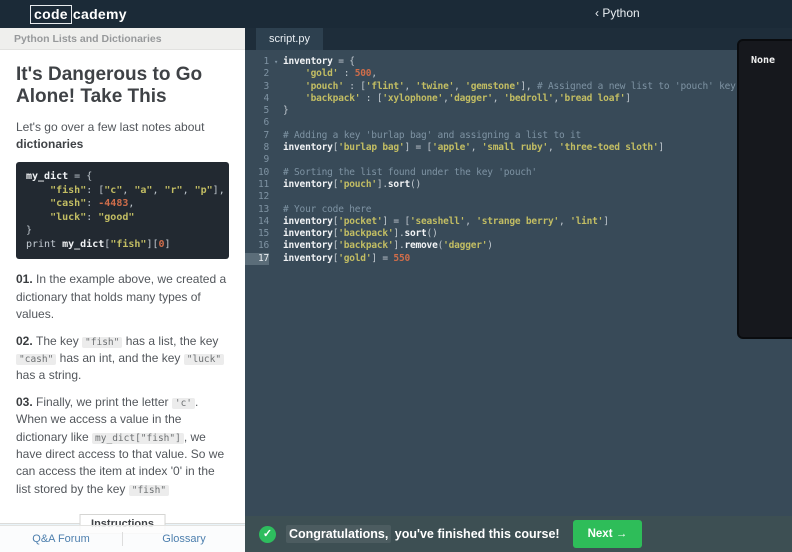 The image size is (792, 552). I want to click on code-line: 9, so click(518, 160).